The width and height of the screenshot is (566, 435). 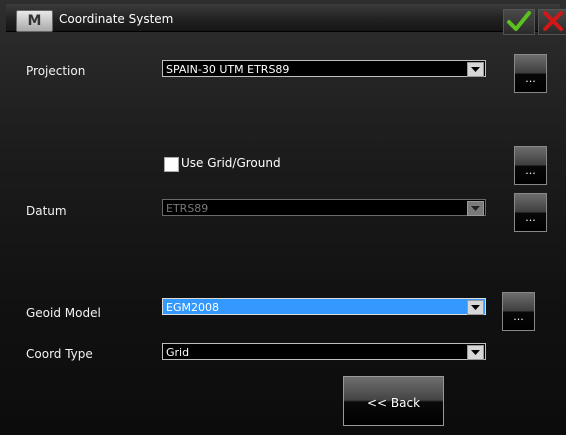 I want to click on back-button: << Back, so click(x=393, y=401).